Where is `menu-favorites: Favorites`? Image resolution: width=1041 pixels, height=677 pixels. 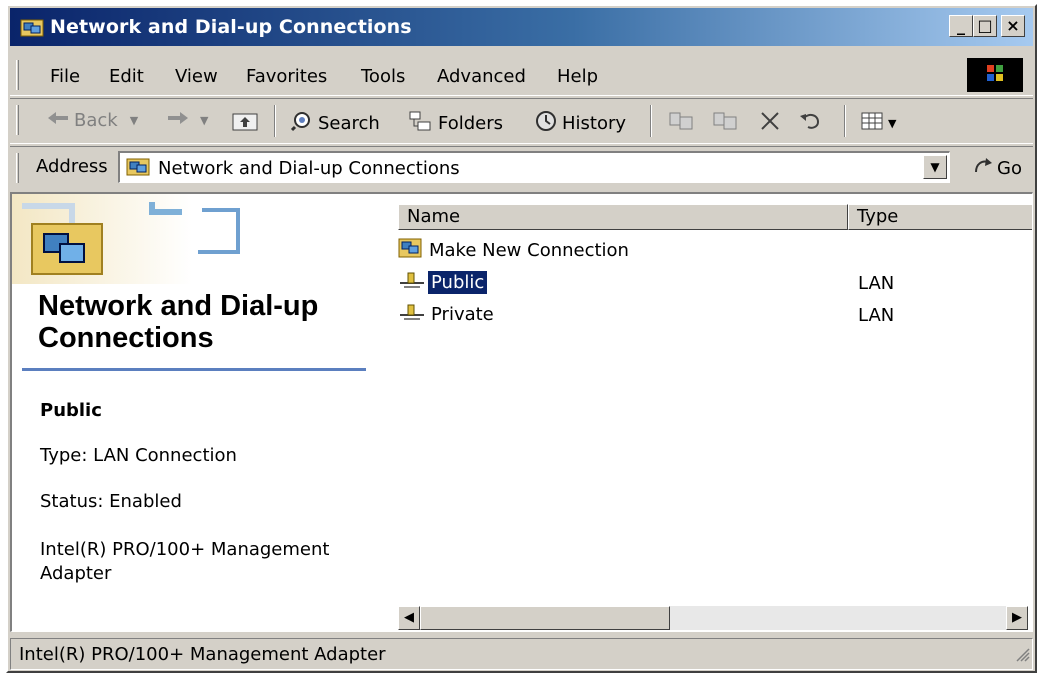 menu-favorites: Favorites is located at coordinates (286, 76).